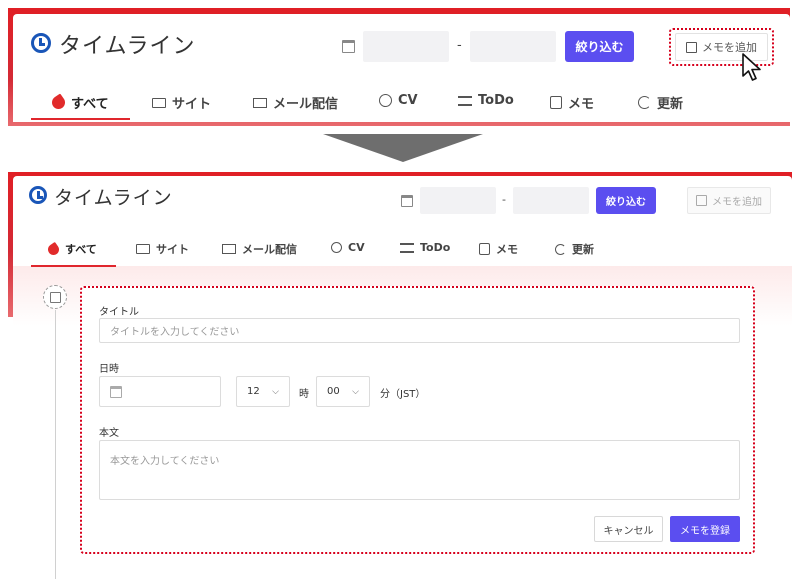  I want to click on add-memo-label: メモを追加, so click(737, 202).